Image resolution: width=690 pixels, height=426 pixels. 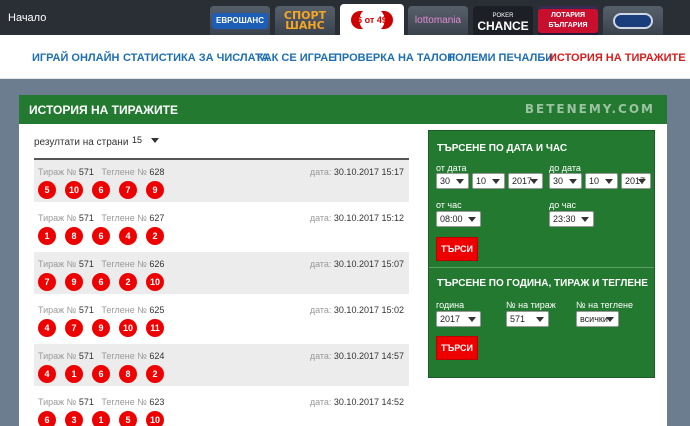 I want to click on to-time-label: до час, so click(x=562, y=205).